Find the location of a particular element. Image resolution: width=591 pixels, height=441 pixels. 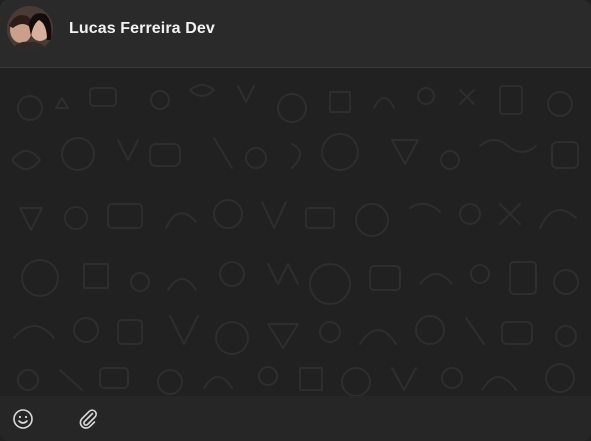

contact-name: Lucas Ferreira Dev is located at coordinates (142, 29).